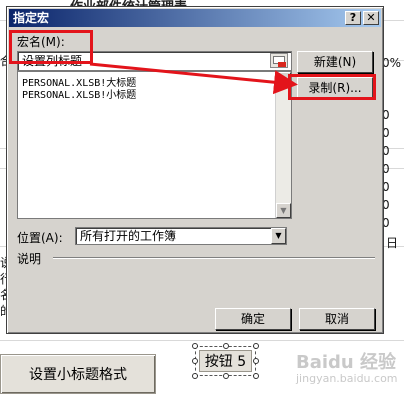  What do you see at coordinates (278, 236) in the screenshot?
I see `dropdown-arrow-icon: ▼` at bounding box center [278, 236].